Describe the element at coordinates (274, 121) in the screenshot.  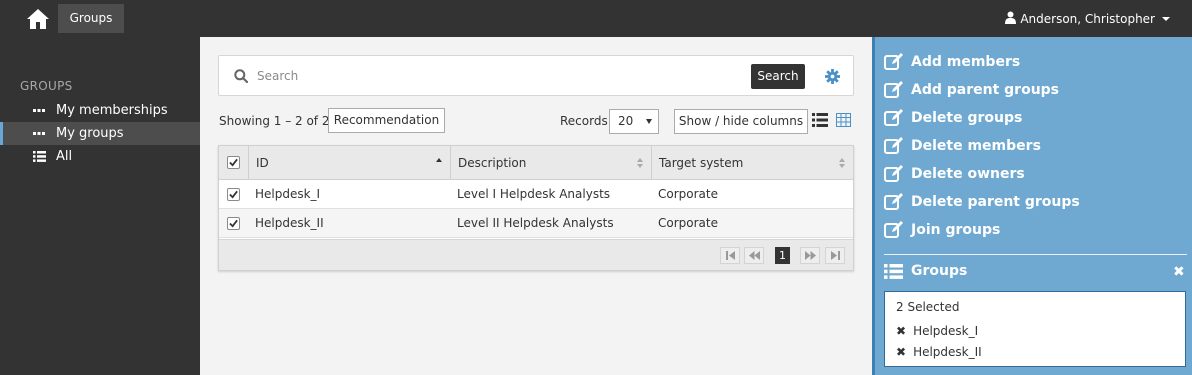
I see `results-count: Showing 1 – 2 of 2` at that location.